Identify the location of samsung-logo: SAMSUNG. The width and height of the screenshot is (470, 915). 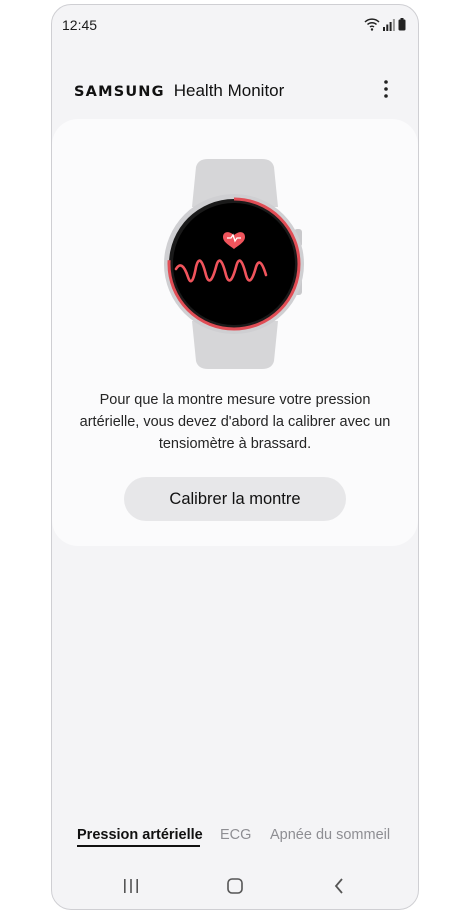
(119, 92).